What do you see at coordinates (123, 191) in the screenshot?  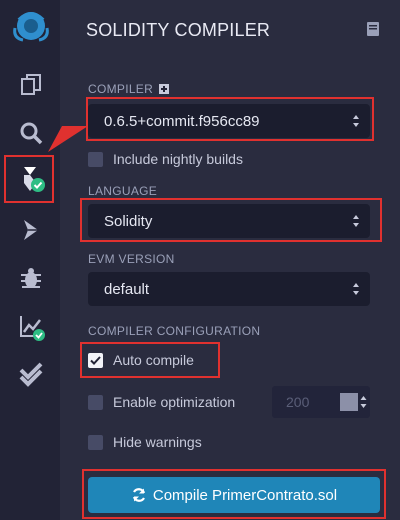 I see `language-label: LANGUAGE` at bounding box center [123, 191].